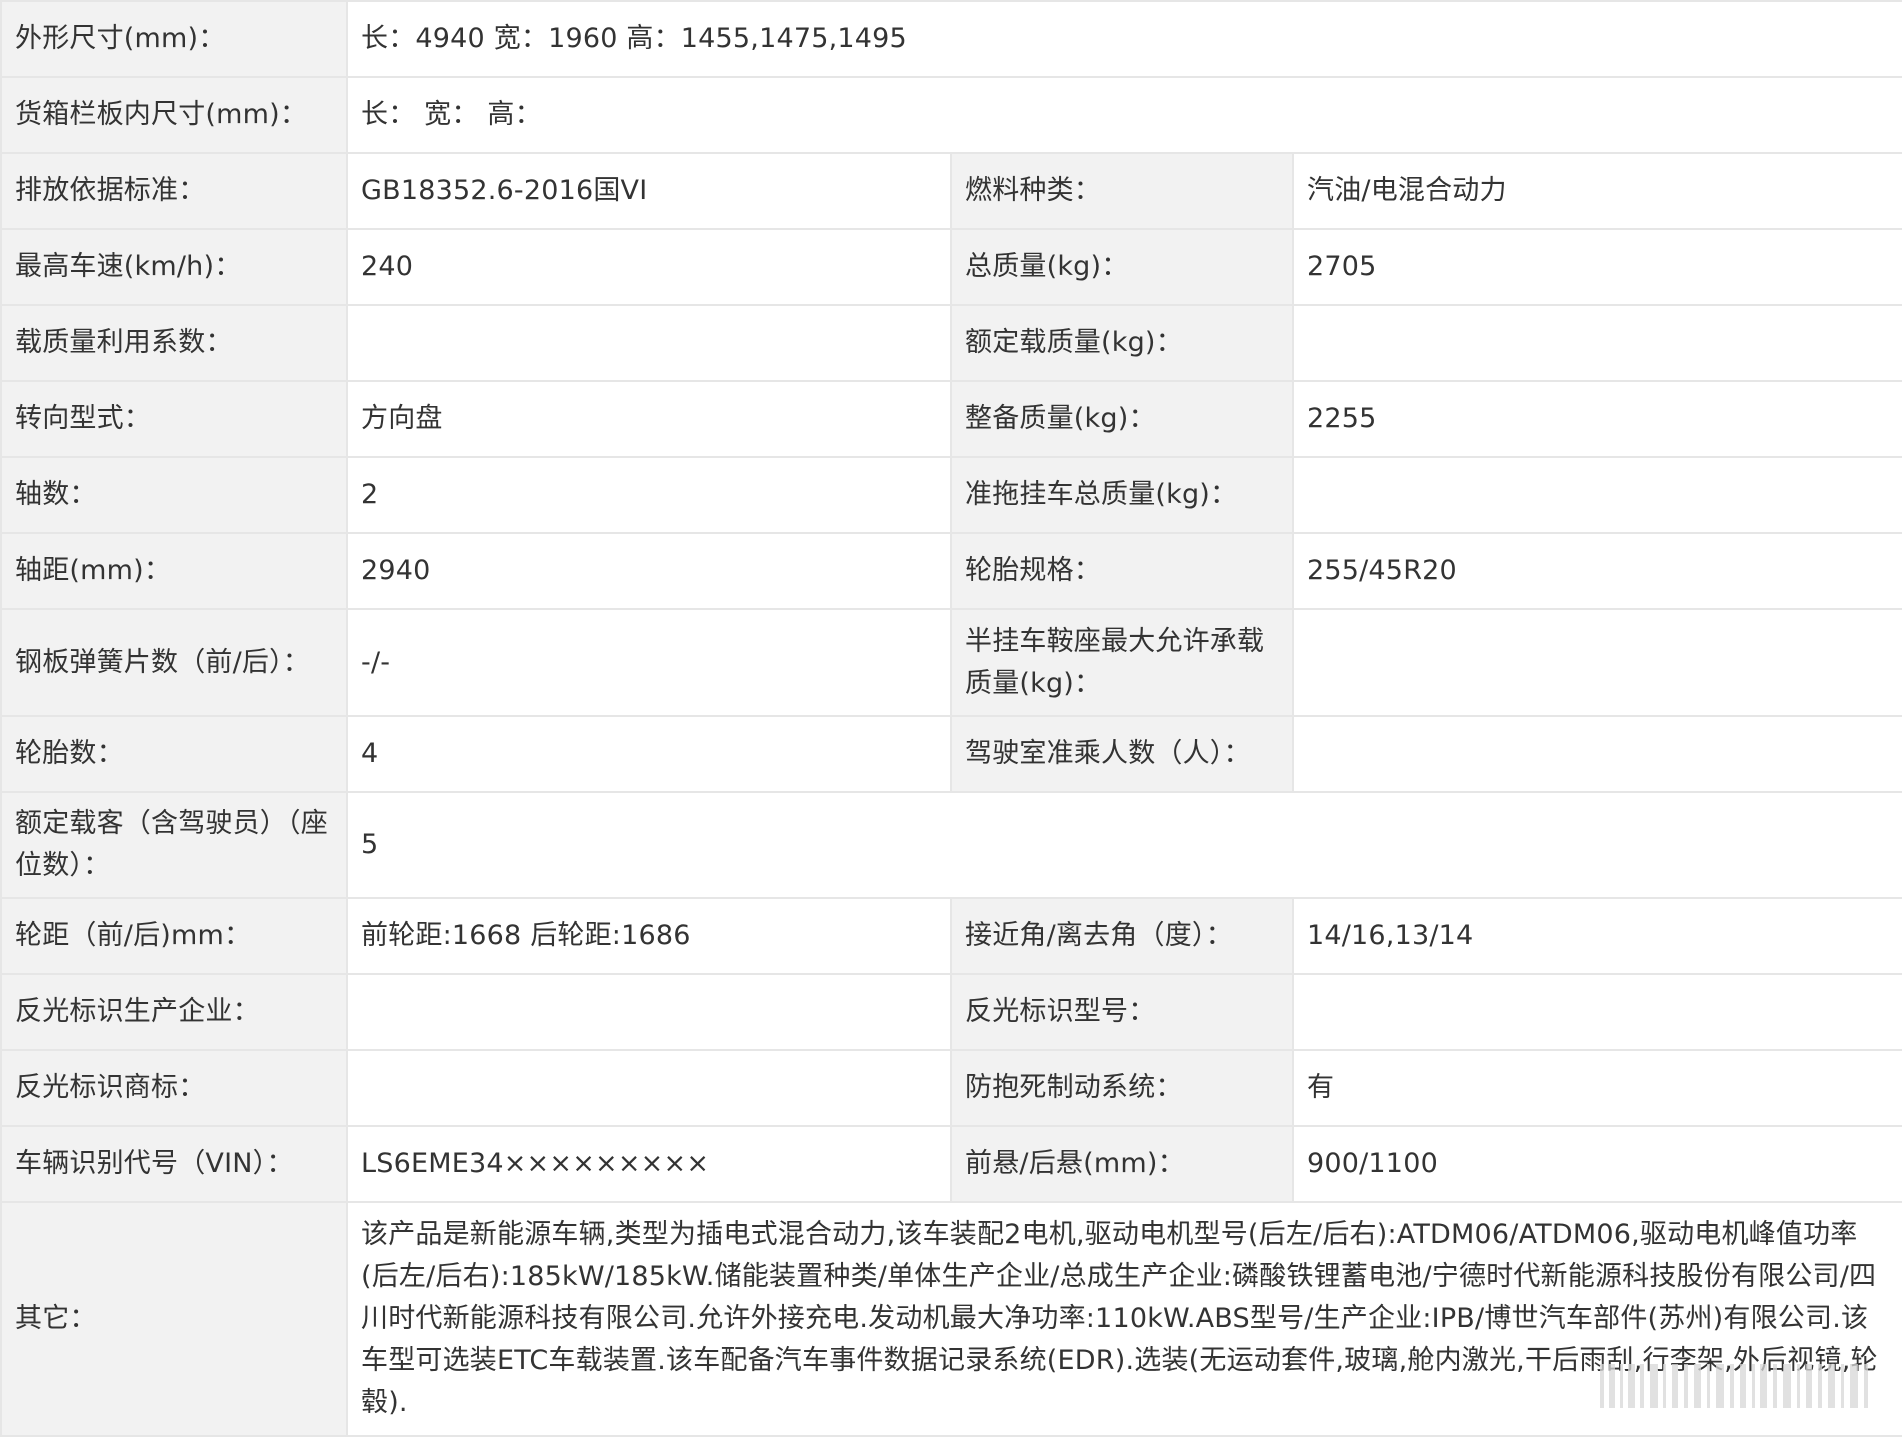 The image size is (1902, 1437). I want to click on field-value: -/-, so click(649, 662).